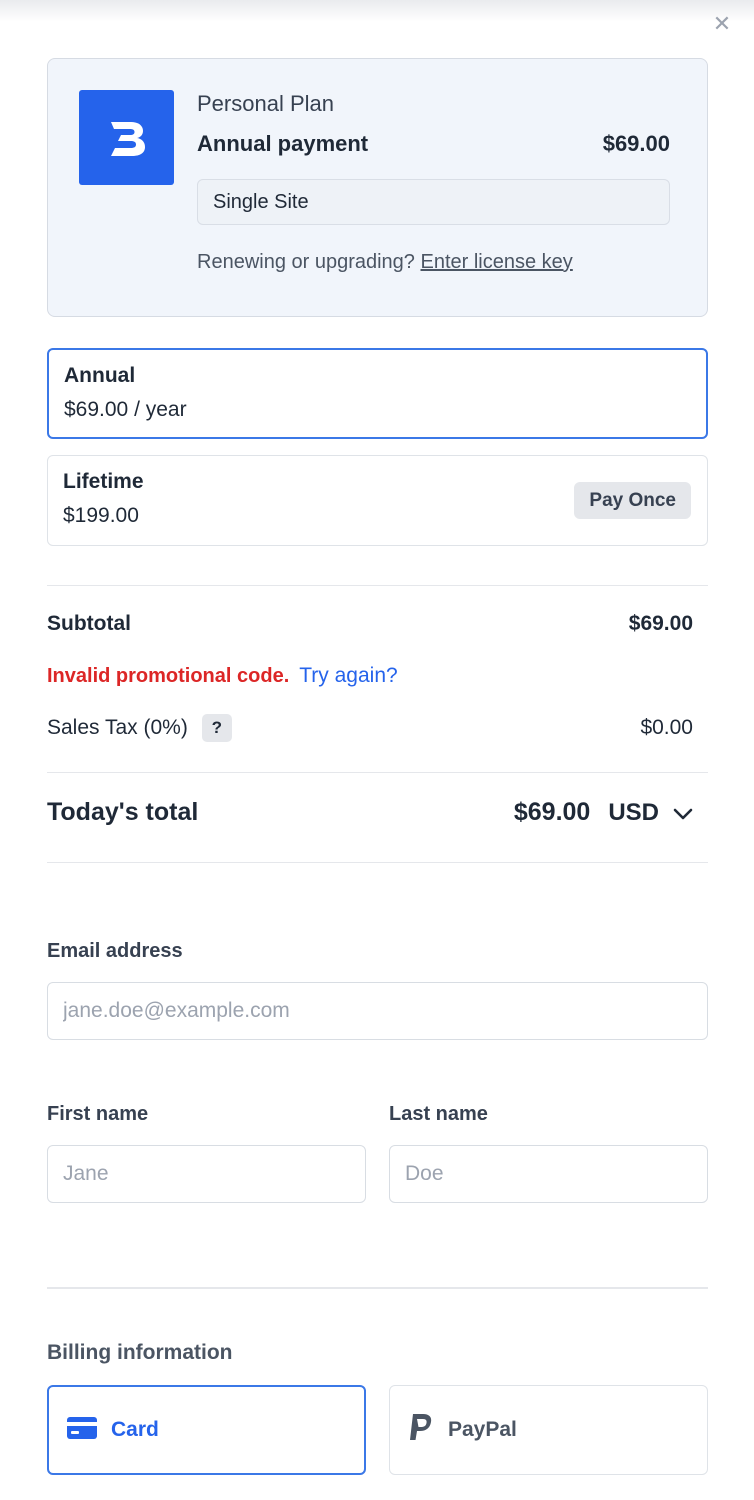 This screenshot has width=754, height=1500. What do you see at coordinates (370, 624) in the screenshot?
I see `subtotal-row: Subtotal $69.00` at bounding box center [370, 624].